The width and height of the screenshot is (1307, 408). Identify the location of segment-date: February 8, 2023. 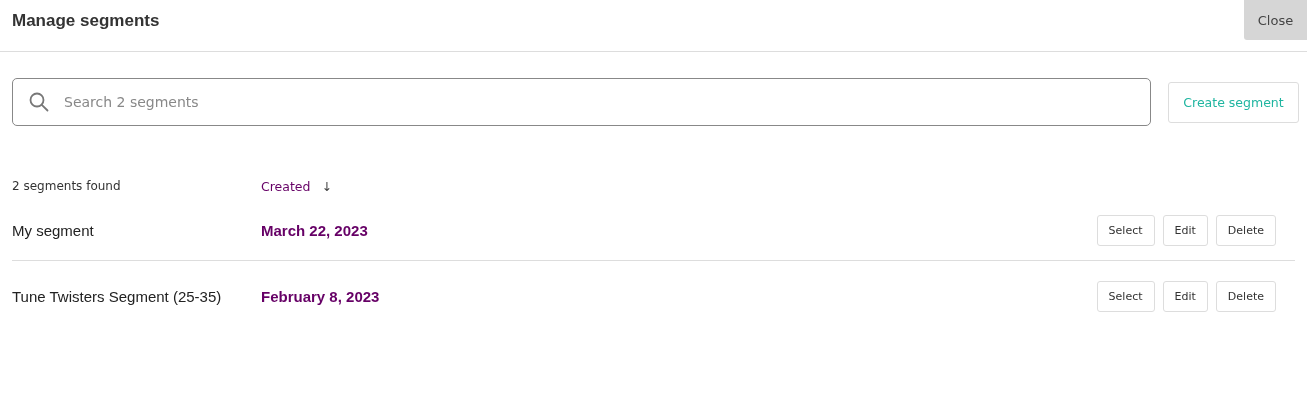
(320, 296).